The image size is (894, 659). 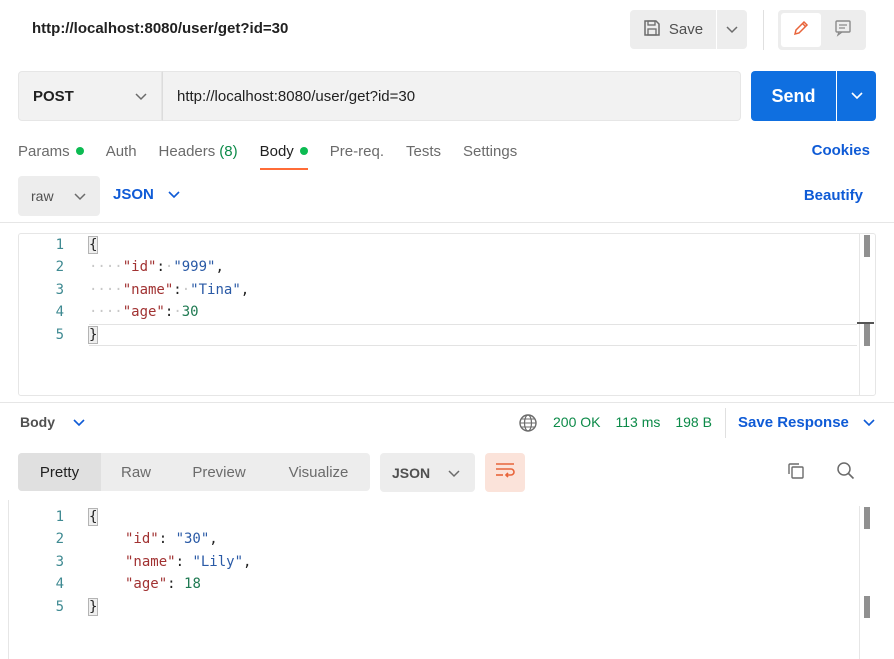 I want to click on globe-icon, so click(x=528, y=425).